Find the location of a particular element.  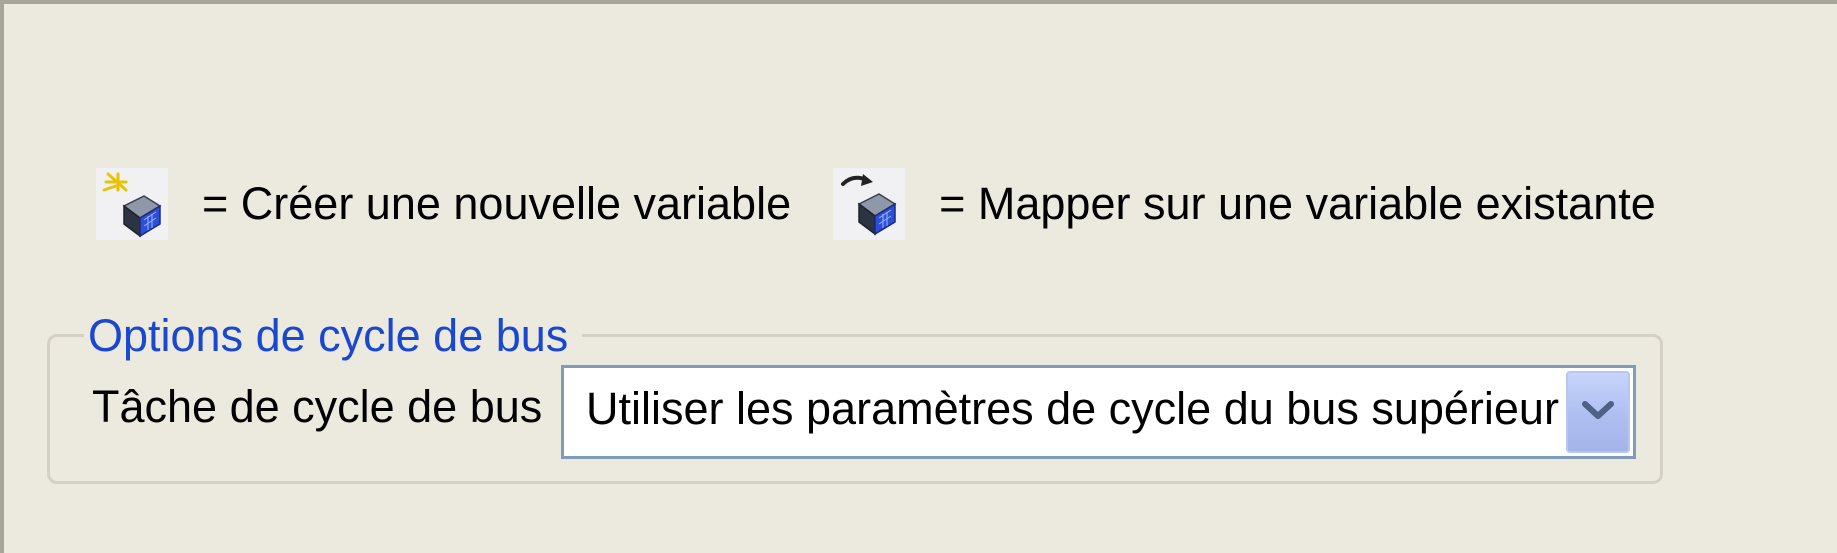

new-variable-icon is located at coordinates (132, 204).